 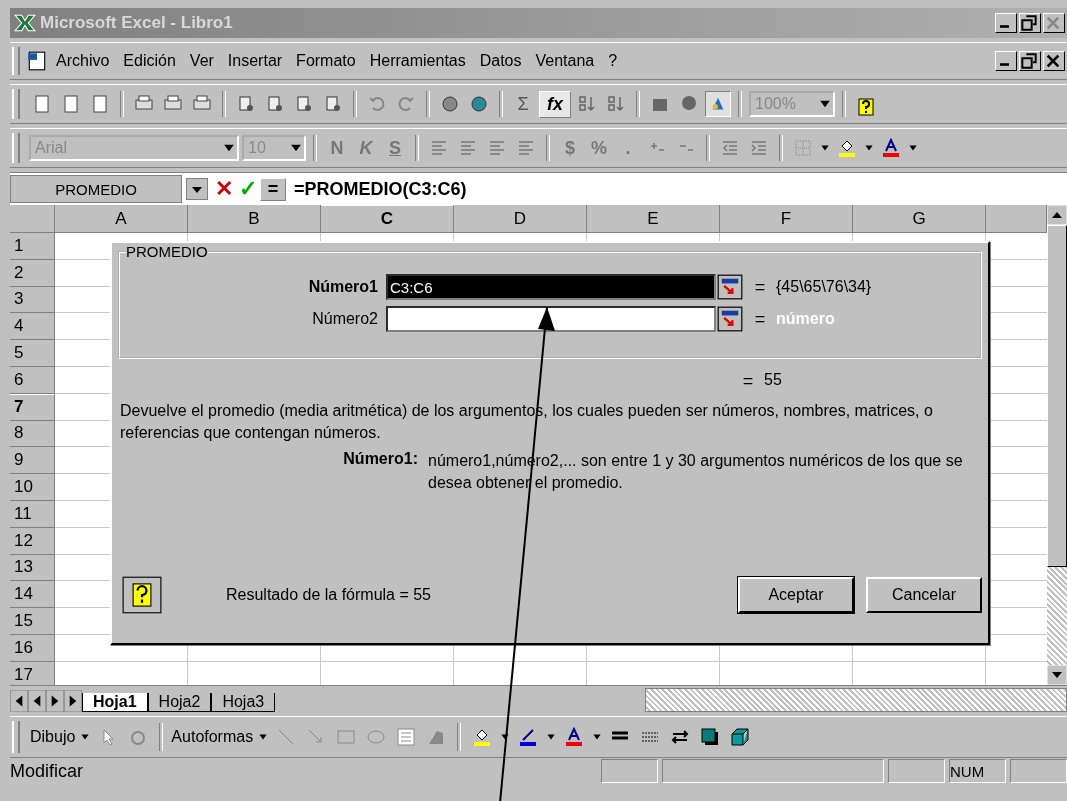 What do you see at coordinates (197, 189) in the screenshot?
I see `dropdown-button` at bounding box center [197, 189].